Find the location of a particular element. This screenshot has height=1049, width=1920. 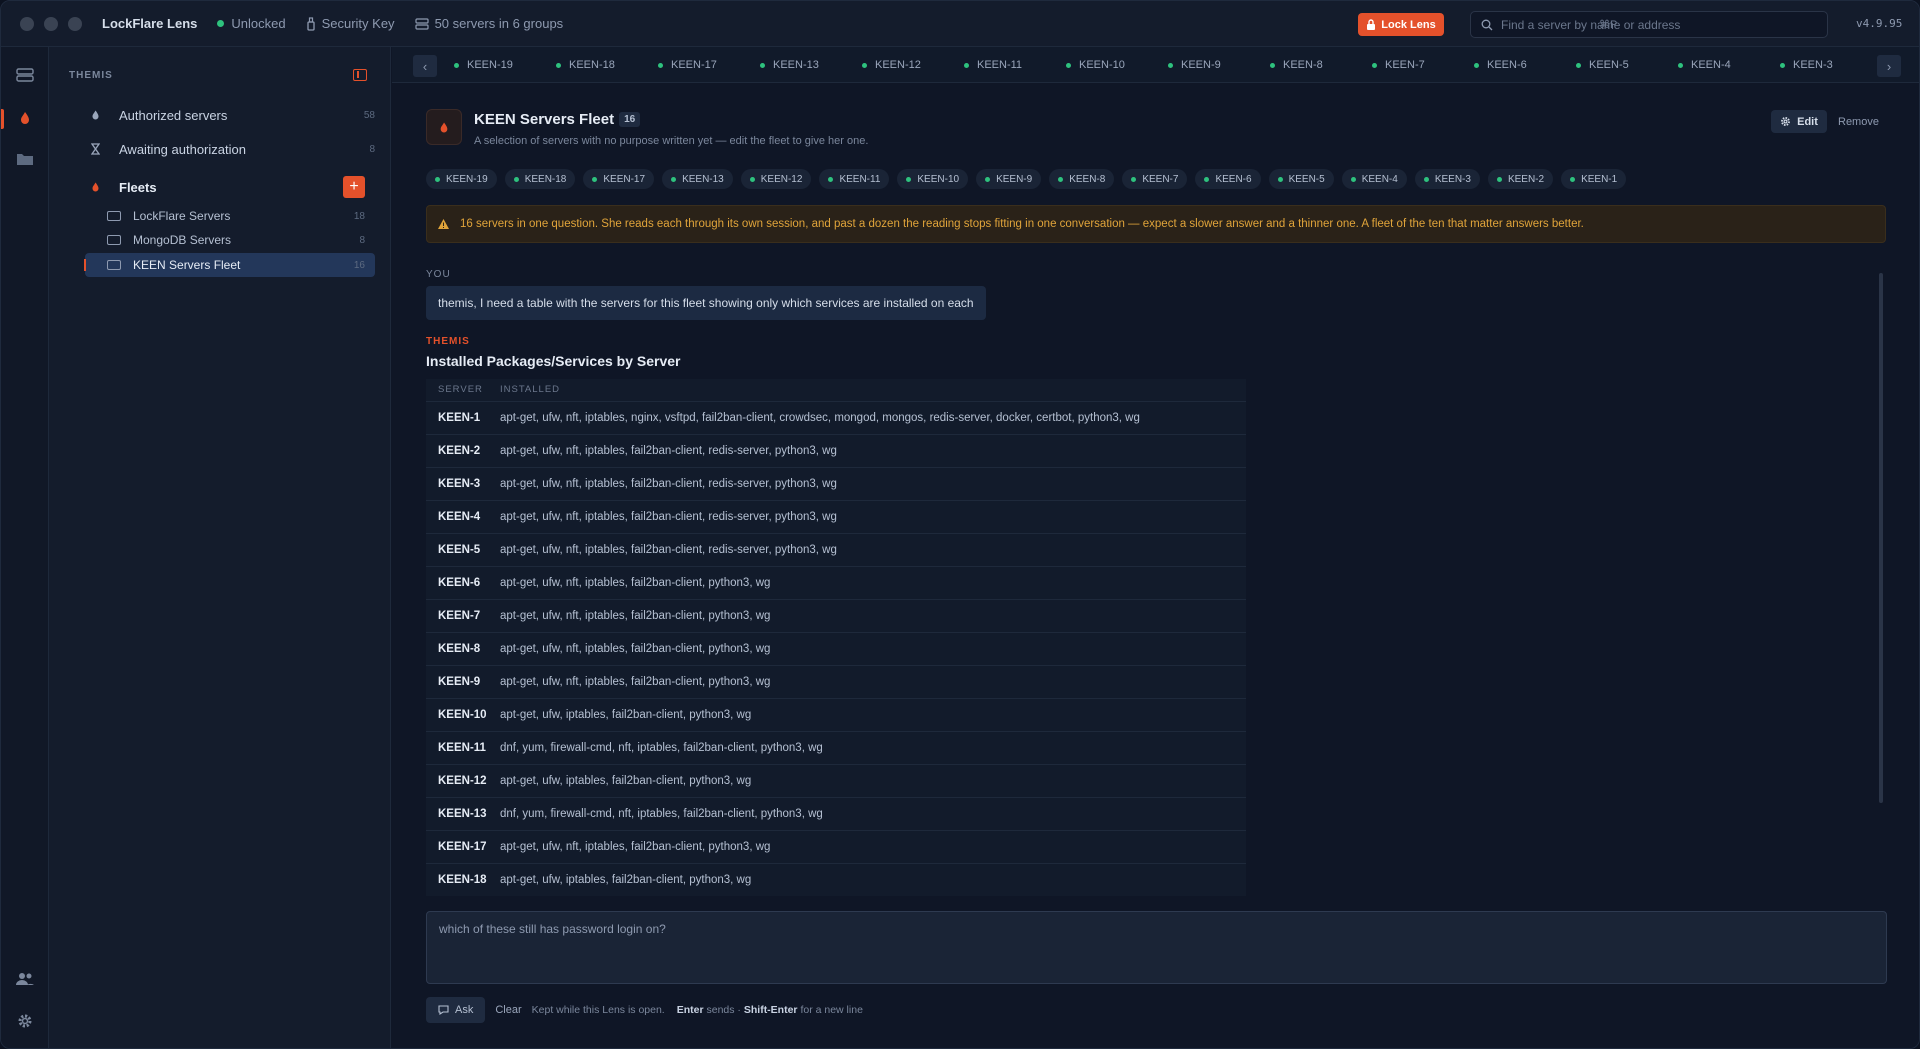

maximize-window-button is located at coordinates (75, 23).